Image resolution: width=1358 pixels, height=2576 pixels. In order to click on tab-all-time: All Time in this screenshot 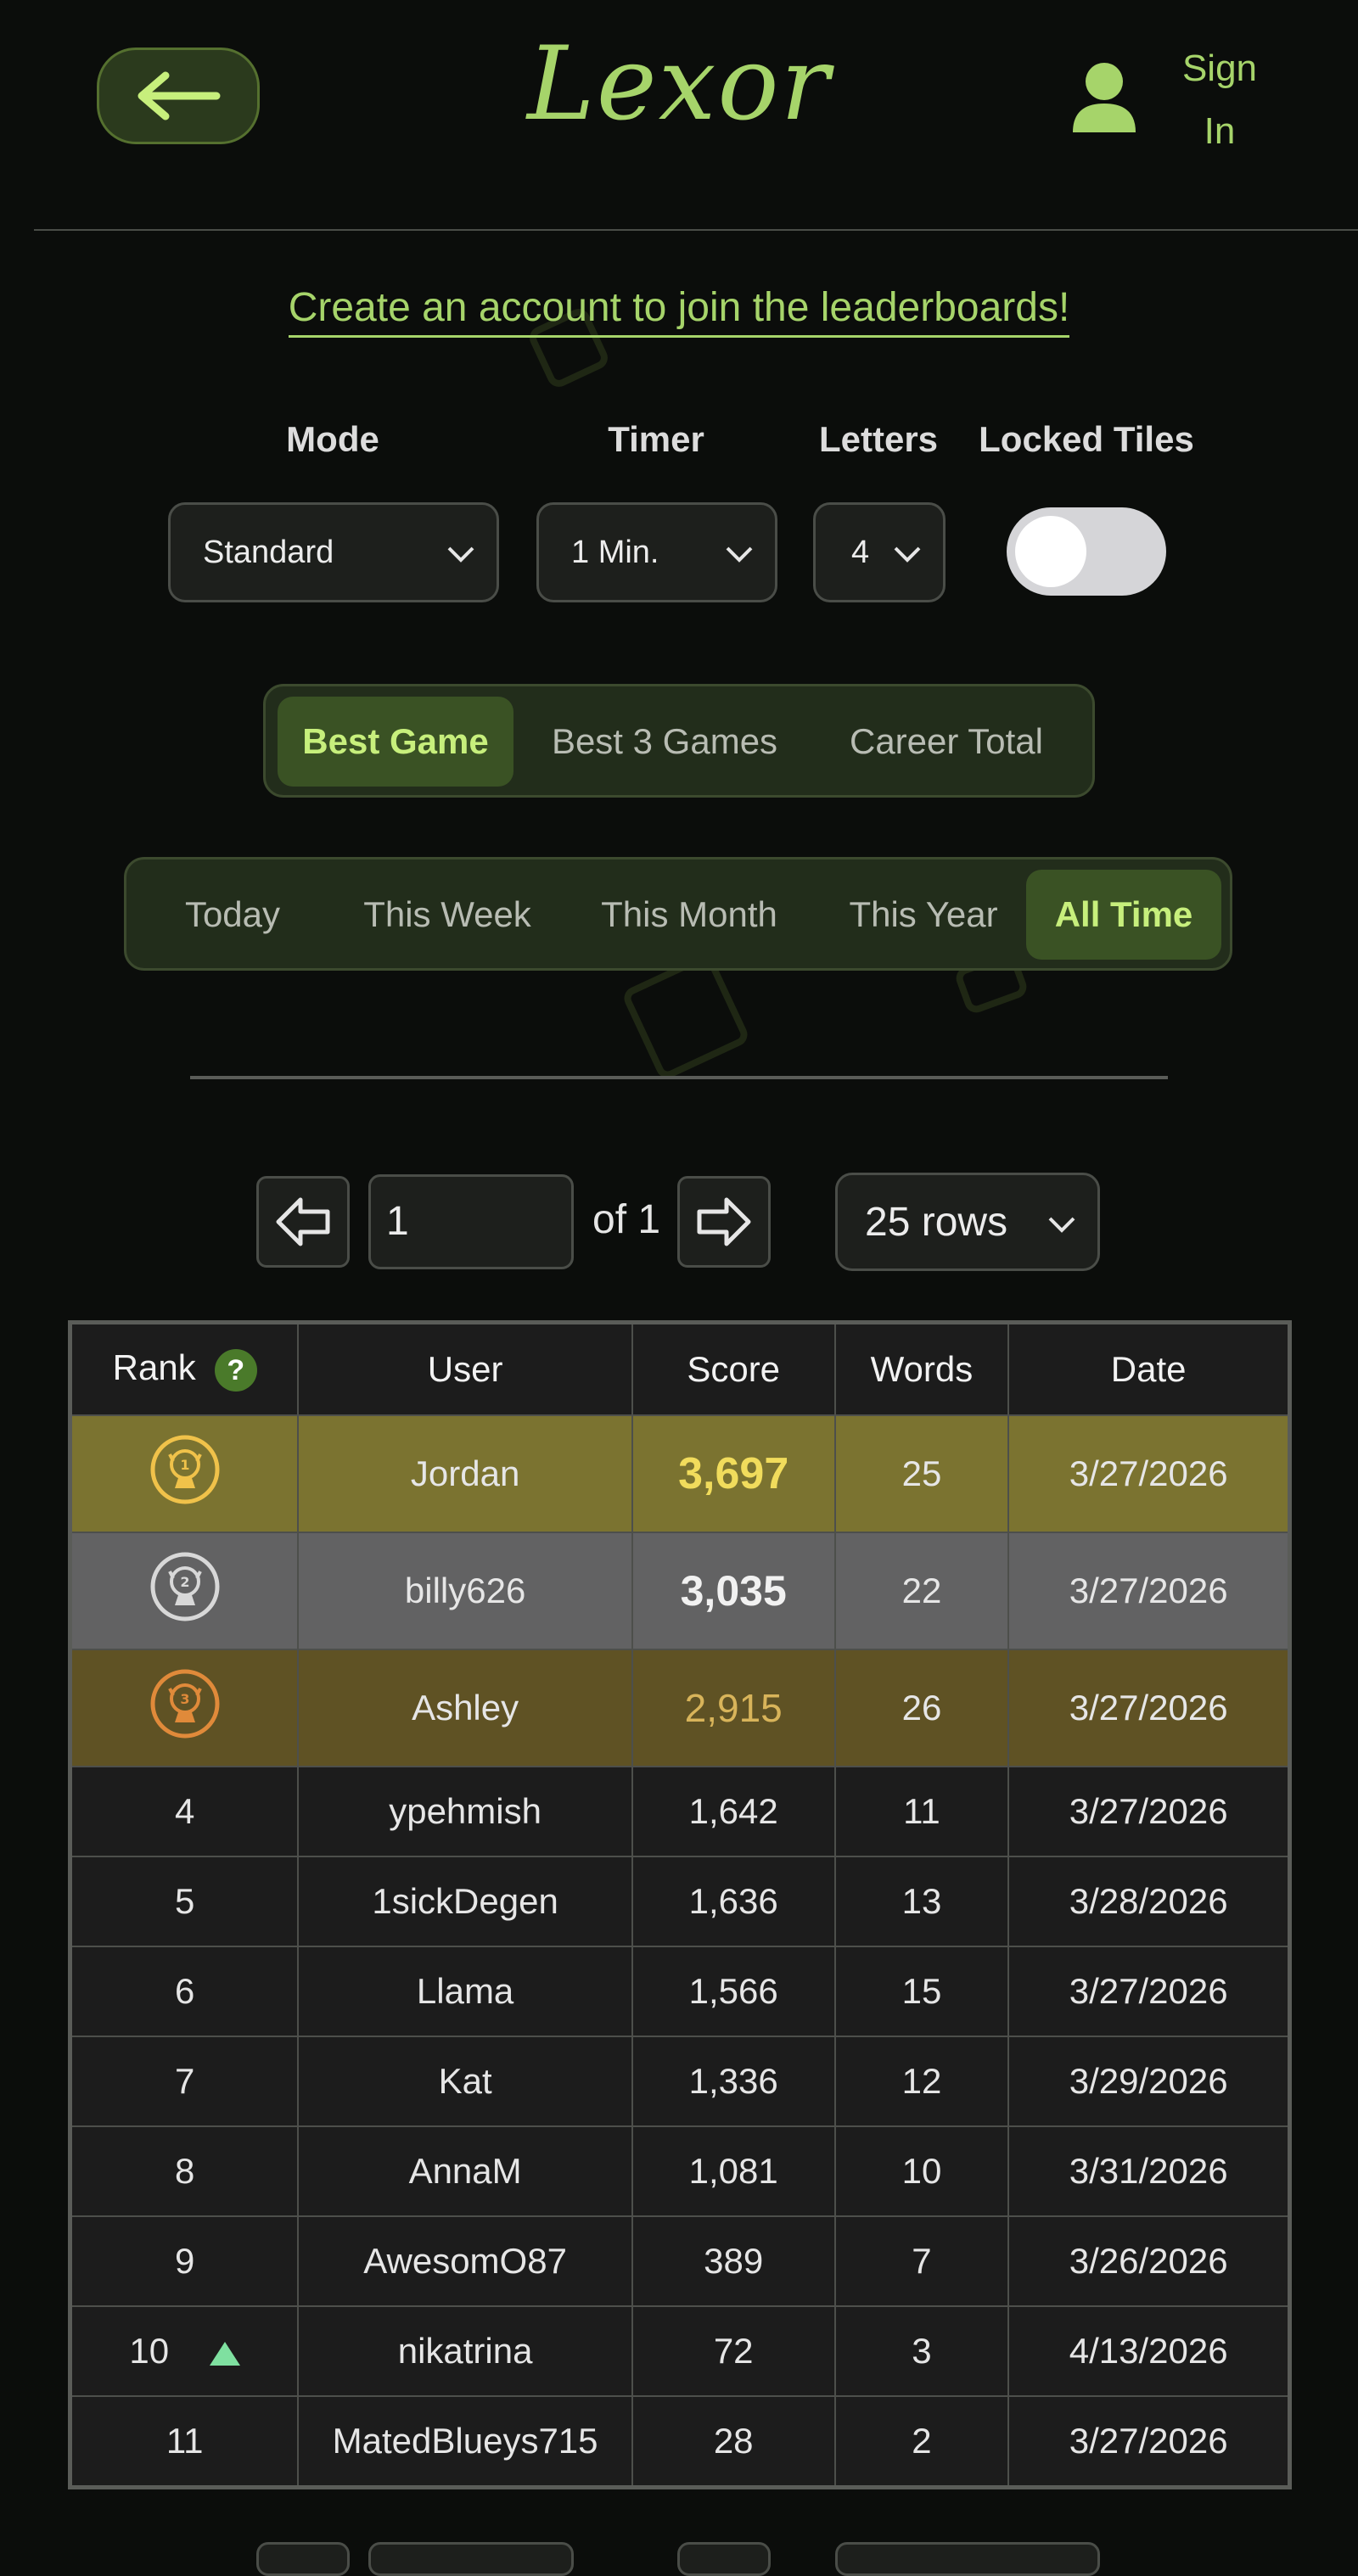, I will do `click(1124, 915)`.